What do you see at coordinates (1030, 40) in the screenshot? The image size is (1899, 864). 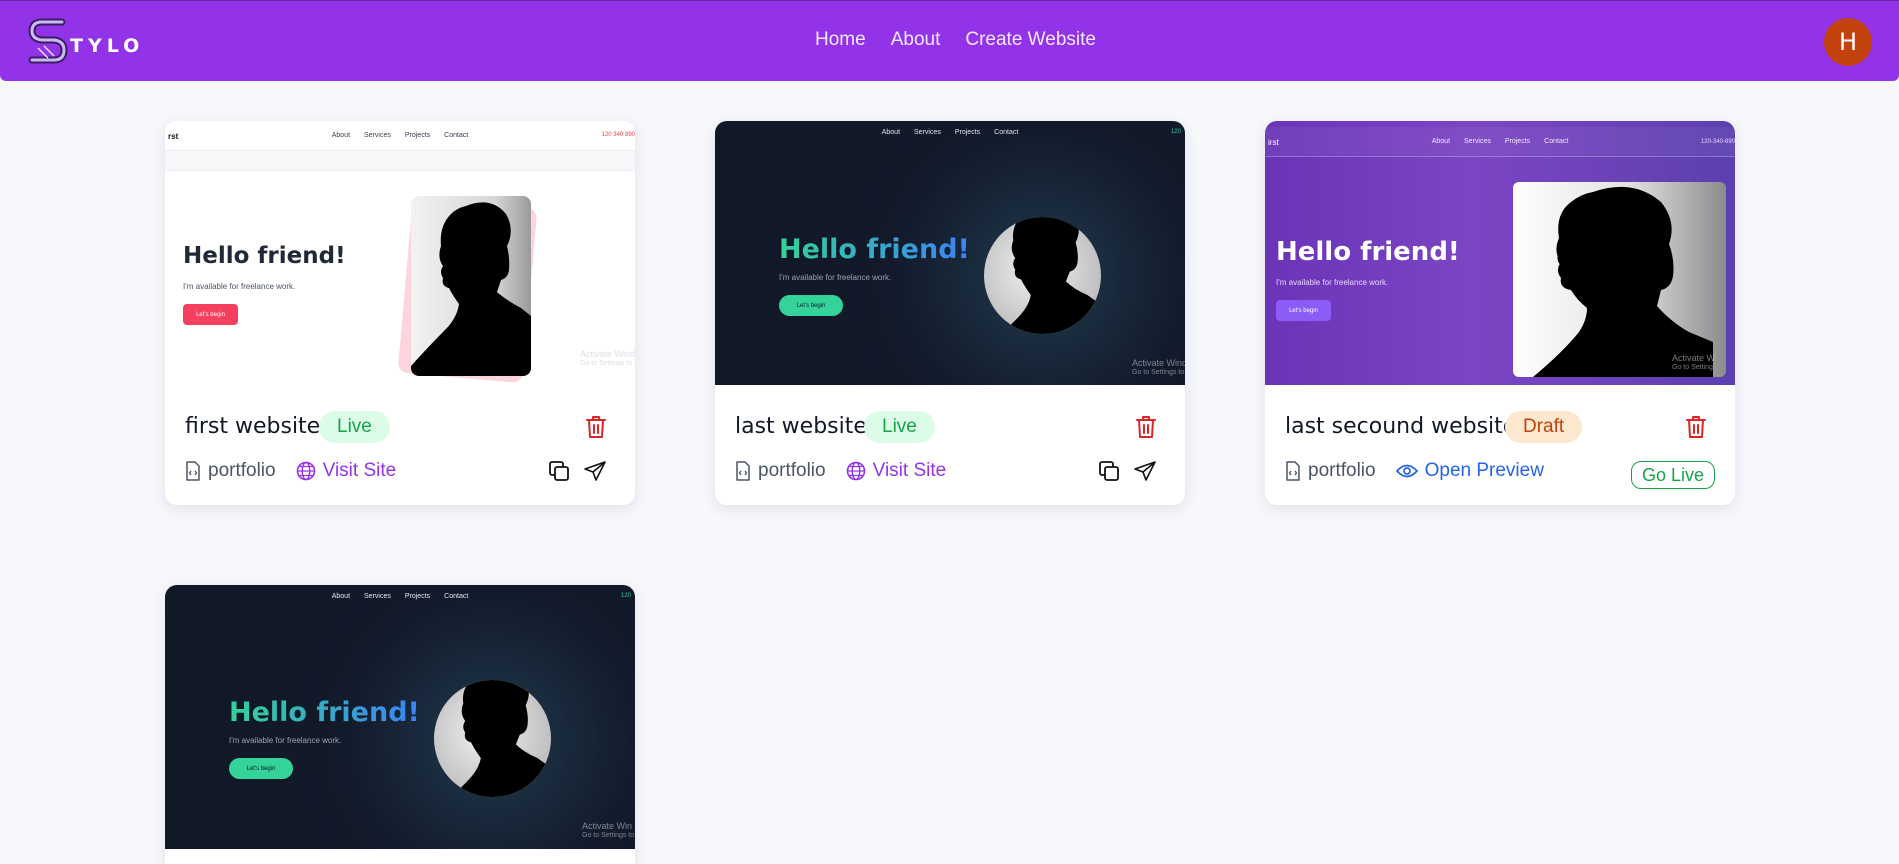 I see `nav-create-website-link: Create Website` at bounding box center [1030, 40].